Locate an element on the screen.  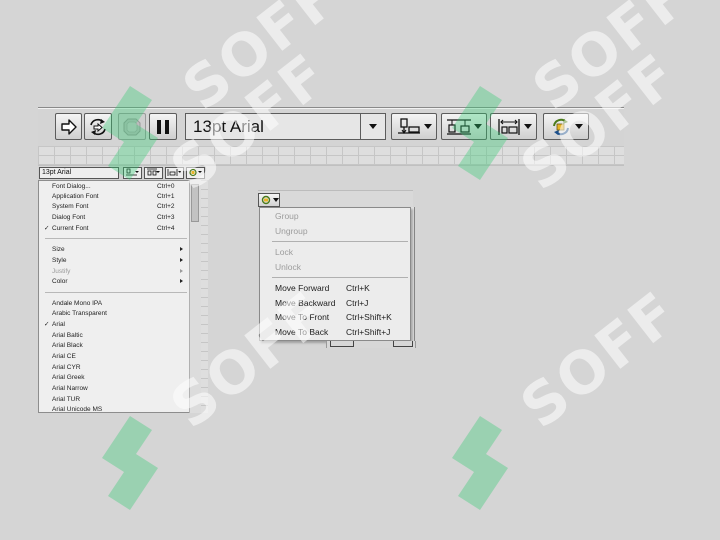
font-list-item: Arial CE is located at coordinates (114, 356).